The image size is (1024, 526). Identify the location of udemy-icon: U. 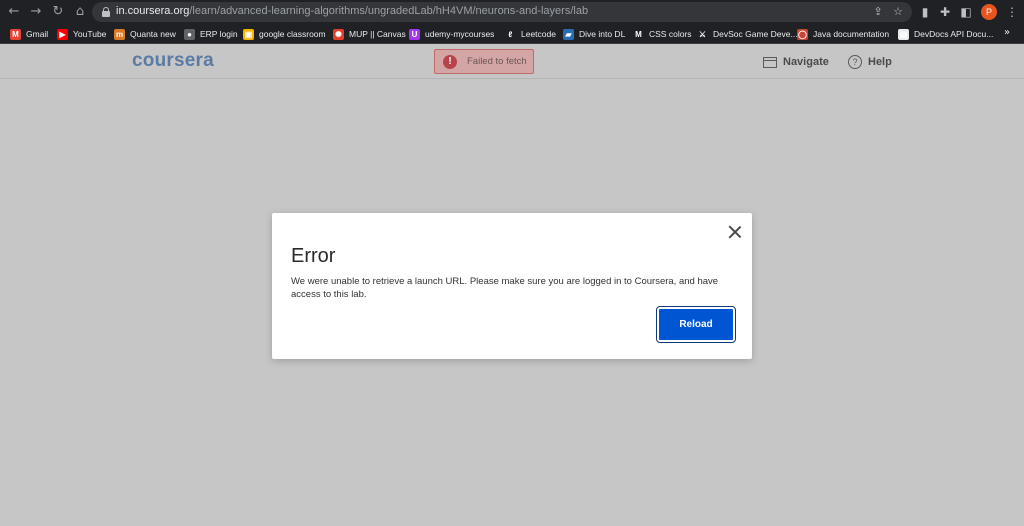
(414, 34).